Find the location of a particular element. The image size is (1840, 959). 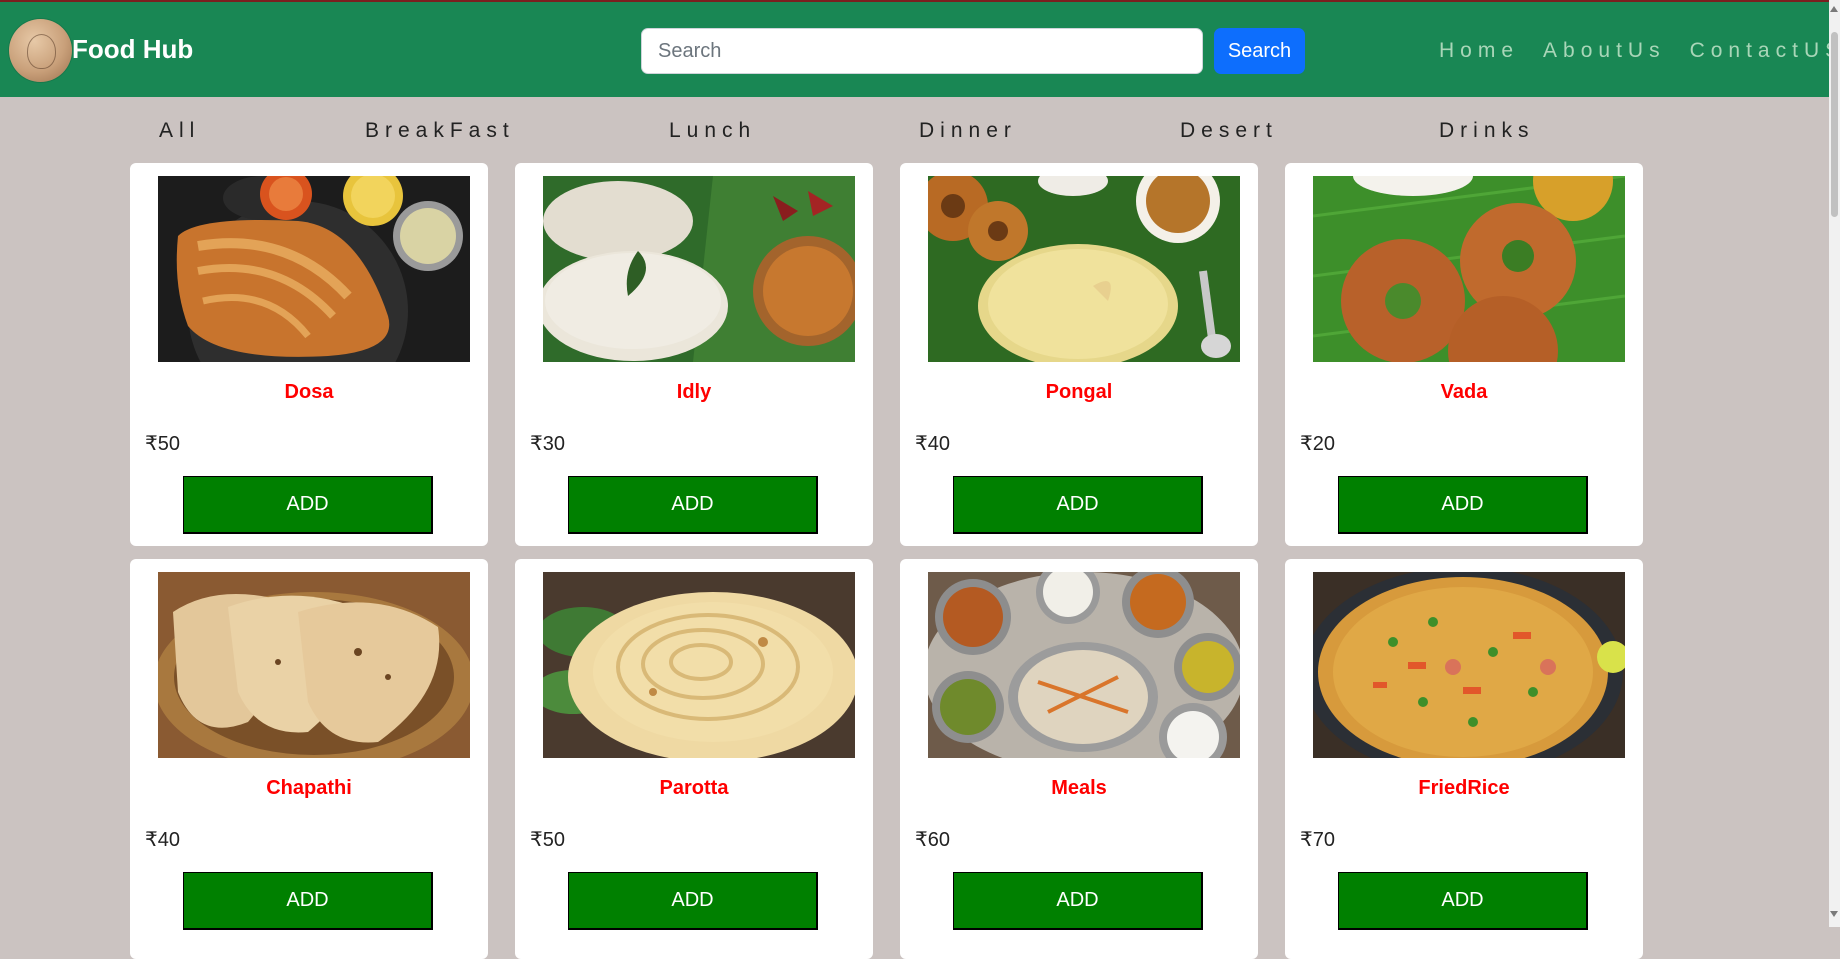

food-title: Pongal is located at coordinates (1079, 392).